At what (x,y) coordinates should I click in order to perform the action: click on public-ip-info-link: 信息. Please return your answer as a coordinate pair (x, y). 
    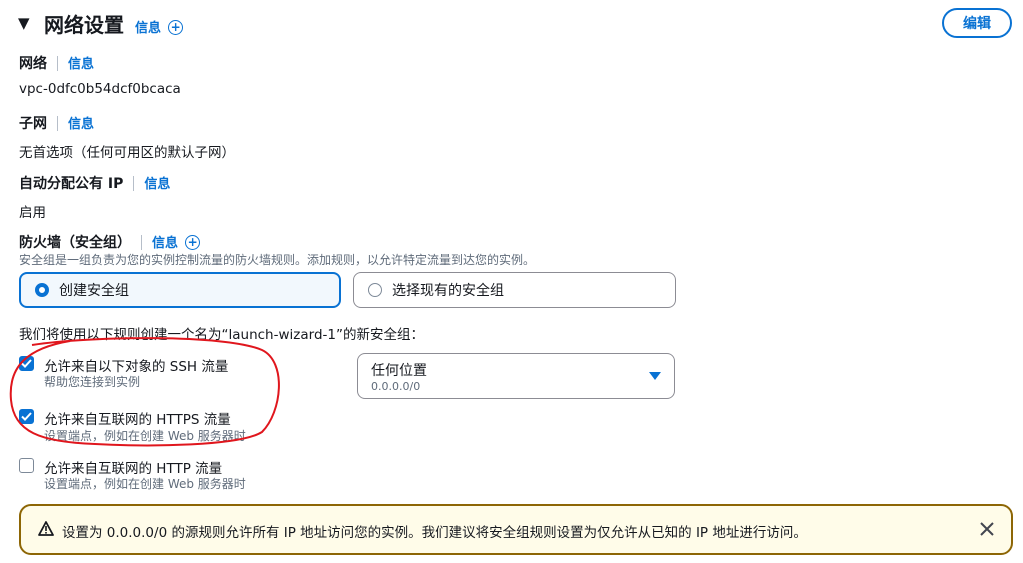
    Looking at the image, I should click on (157, 184).